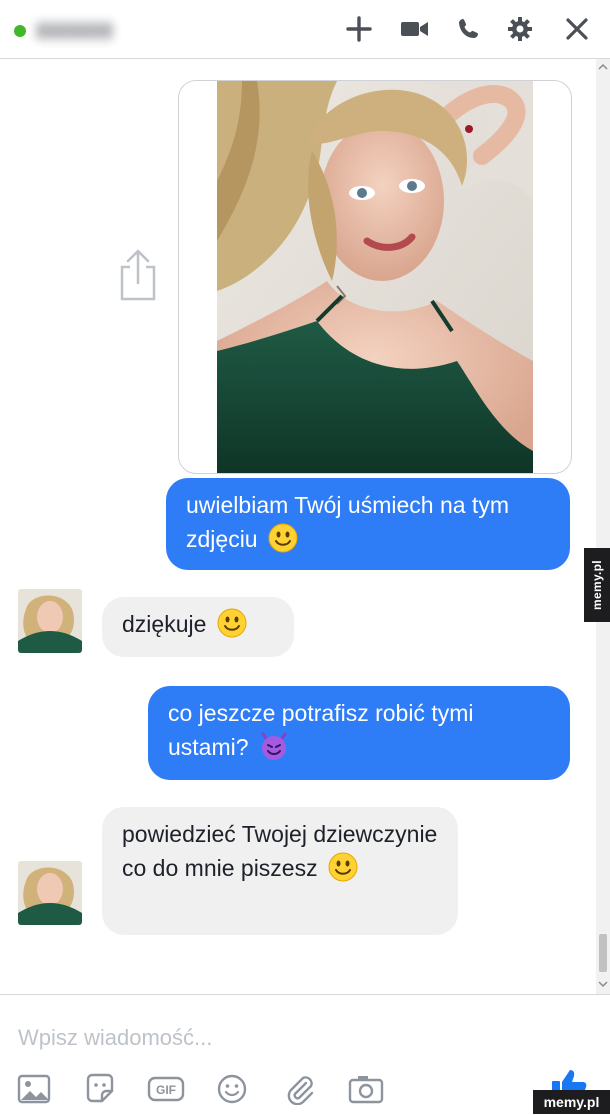  I want to click on scroll-up-arrow-icon, so click(603, 67).